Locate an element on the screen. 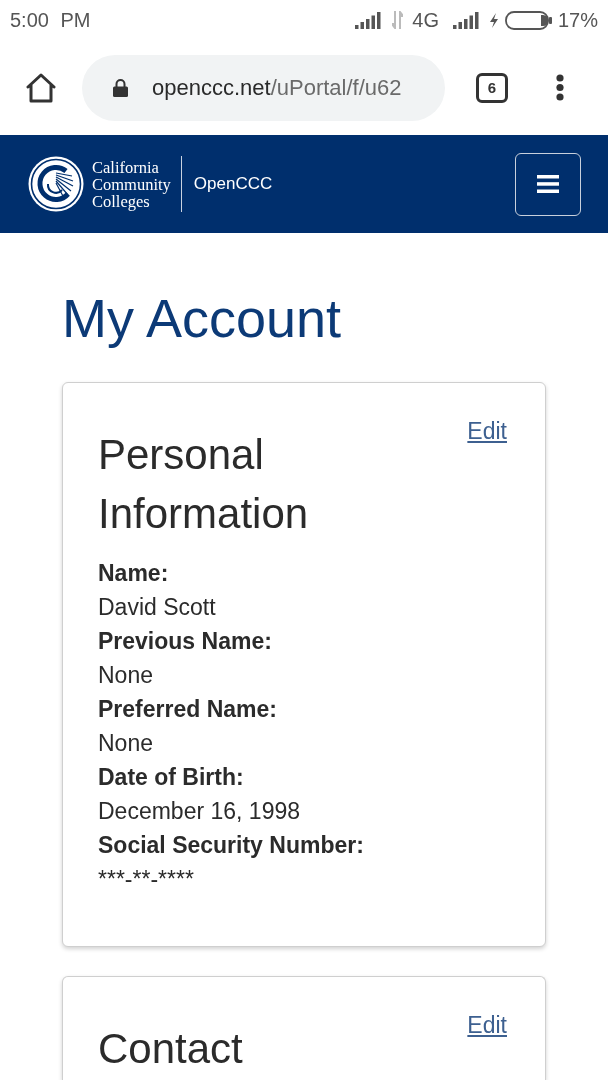 Image resolution: width=608 pixels, height=1080 pixels. field-value: ***-**-**** is located at coordinates (146, 879).